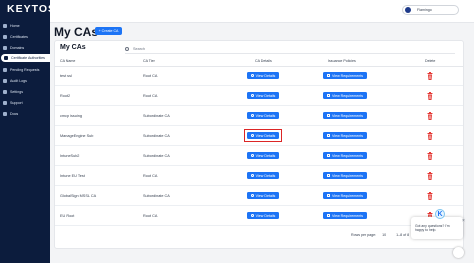 This screenshot has height=263, width=474. I want to click on sidebar-item-home: Home, so click(25, 25).